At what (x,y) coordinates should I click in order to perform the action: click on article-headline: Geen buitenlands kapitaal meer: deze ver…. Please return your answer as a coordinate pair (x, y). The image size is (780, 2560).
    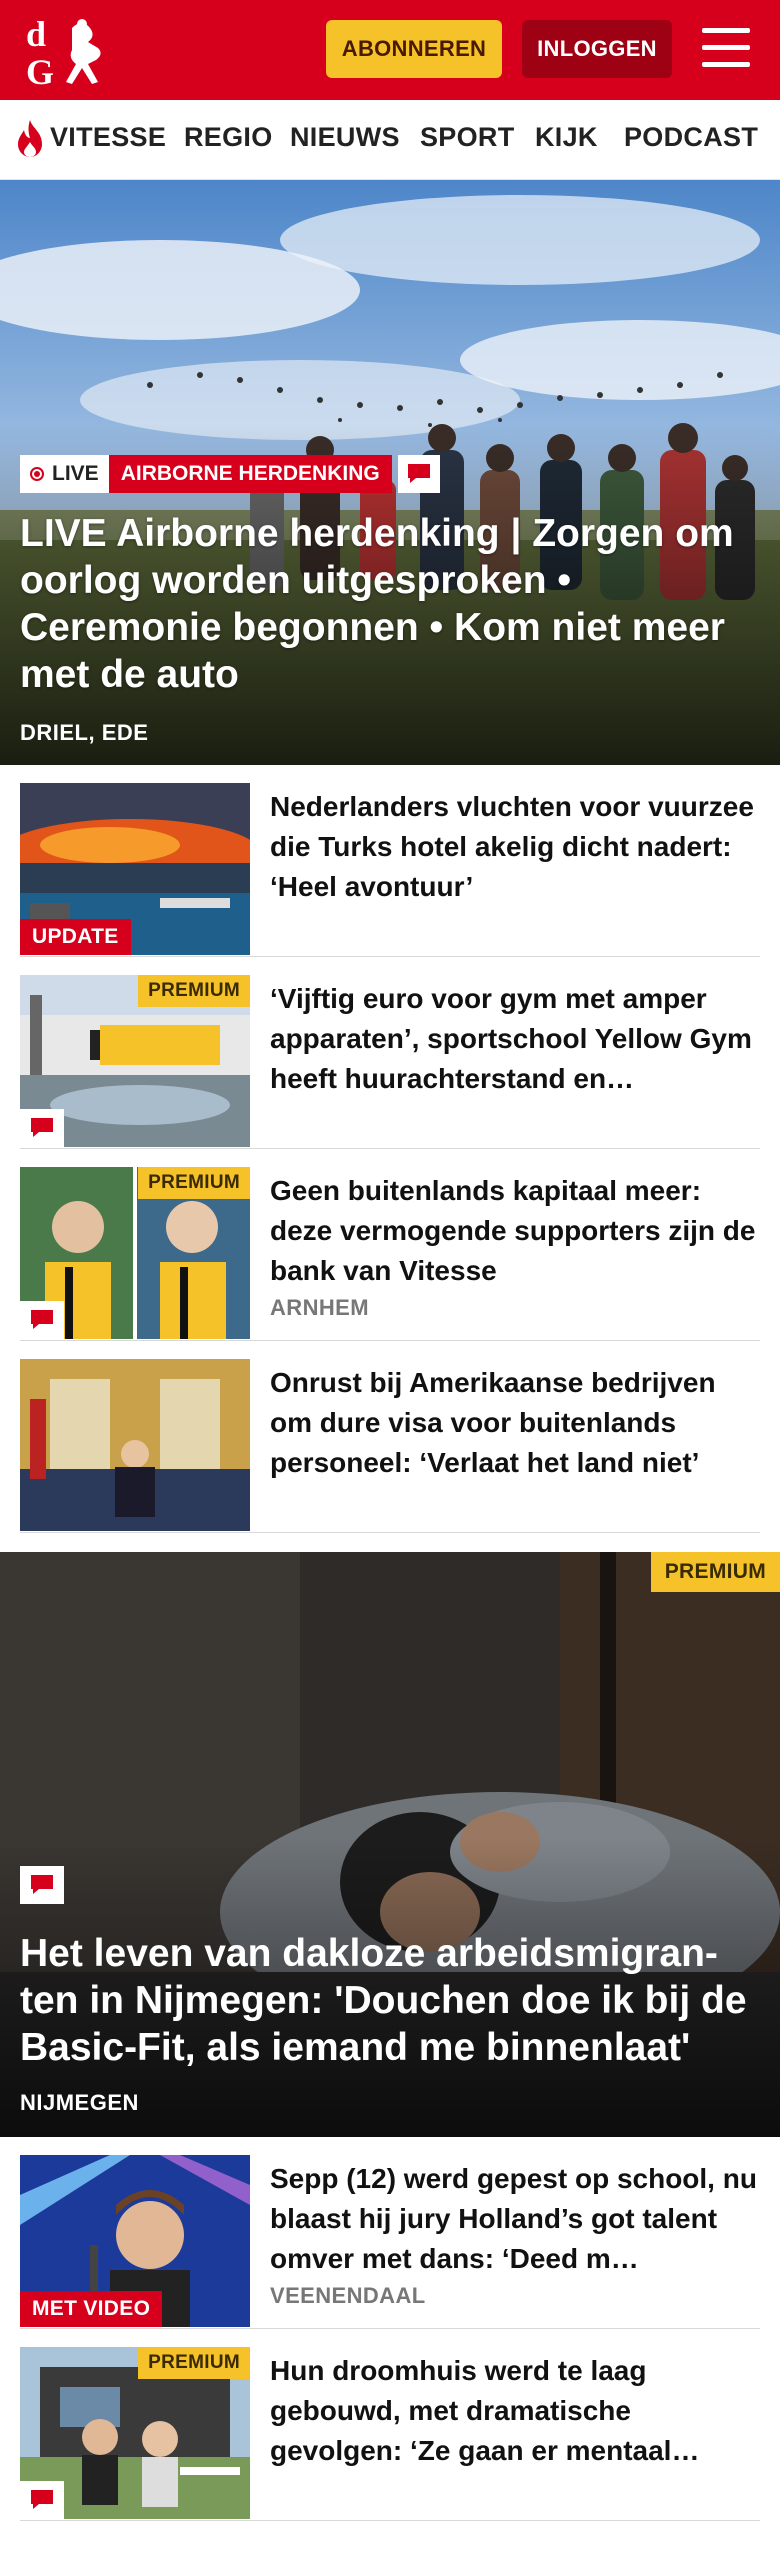
    Looking at the image, I should click on (515, 1231).